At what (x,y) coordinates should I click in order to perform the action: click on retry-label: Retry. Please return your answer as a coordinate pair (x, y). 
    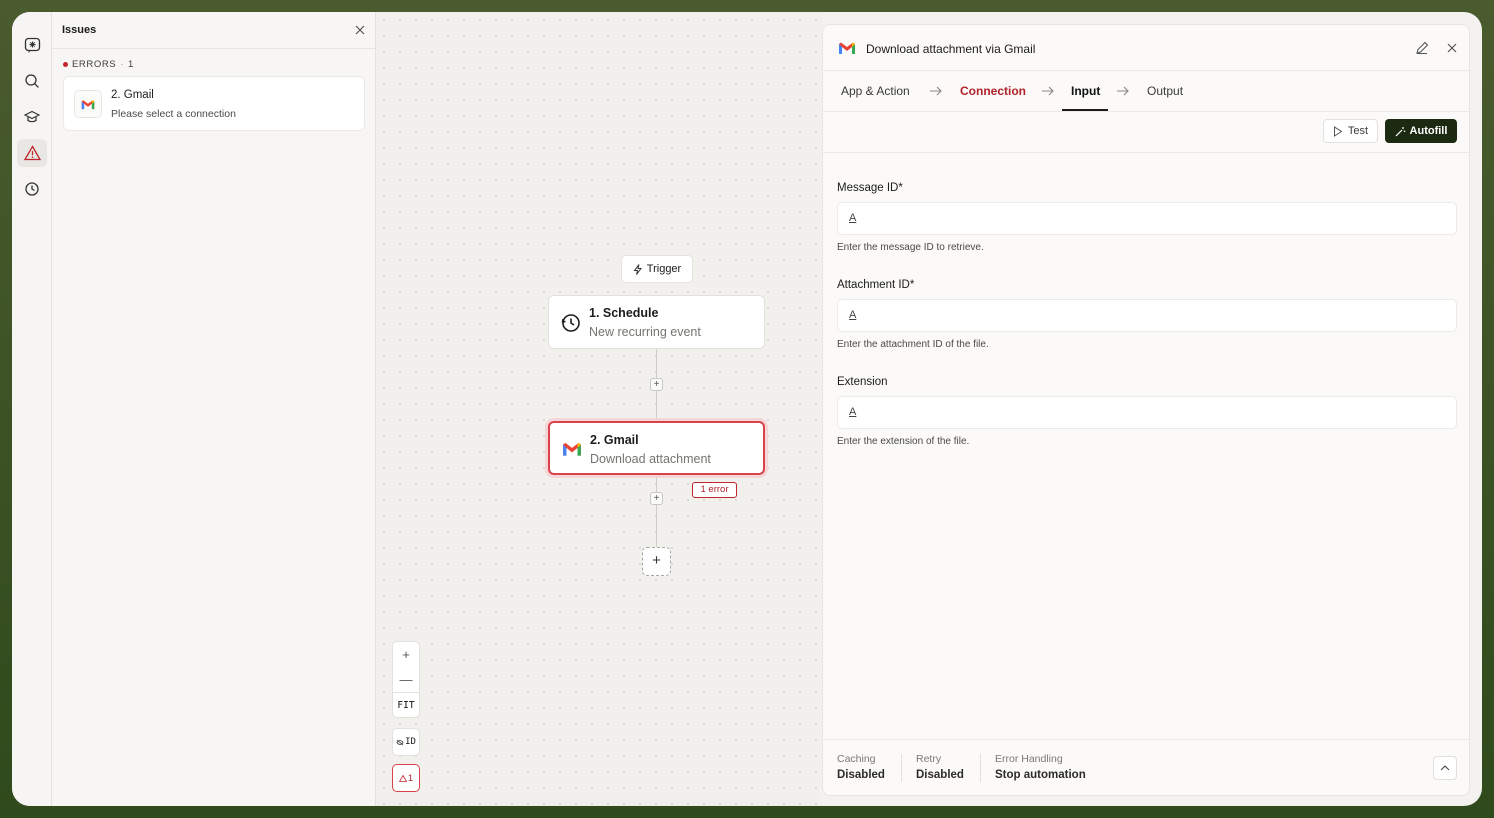
    Looking at the image, I should click on (929, 759).